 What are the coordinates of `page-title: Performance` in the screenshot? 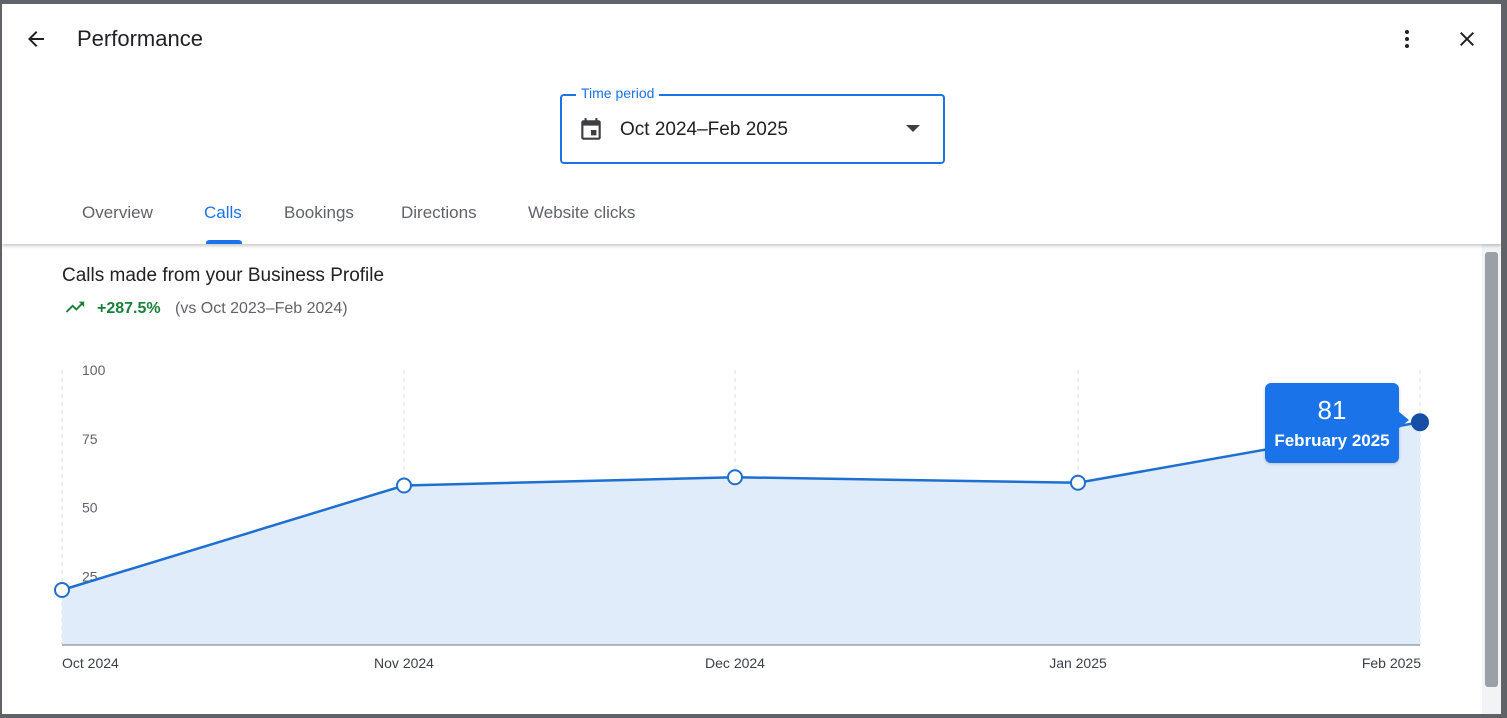 It's located at (140, 38).